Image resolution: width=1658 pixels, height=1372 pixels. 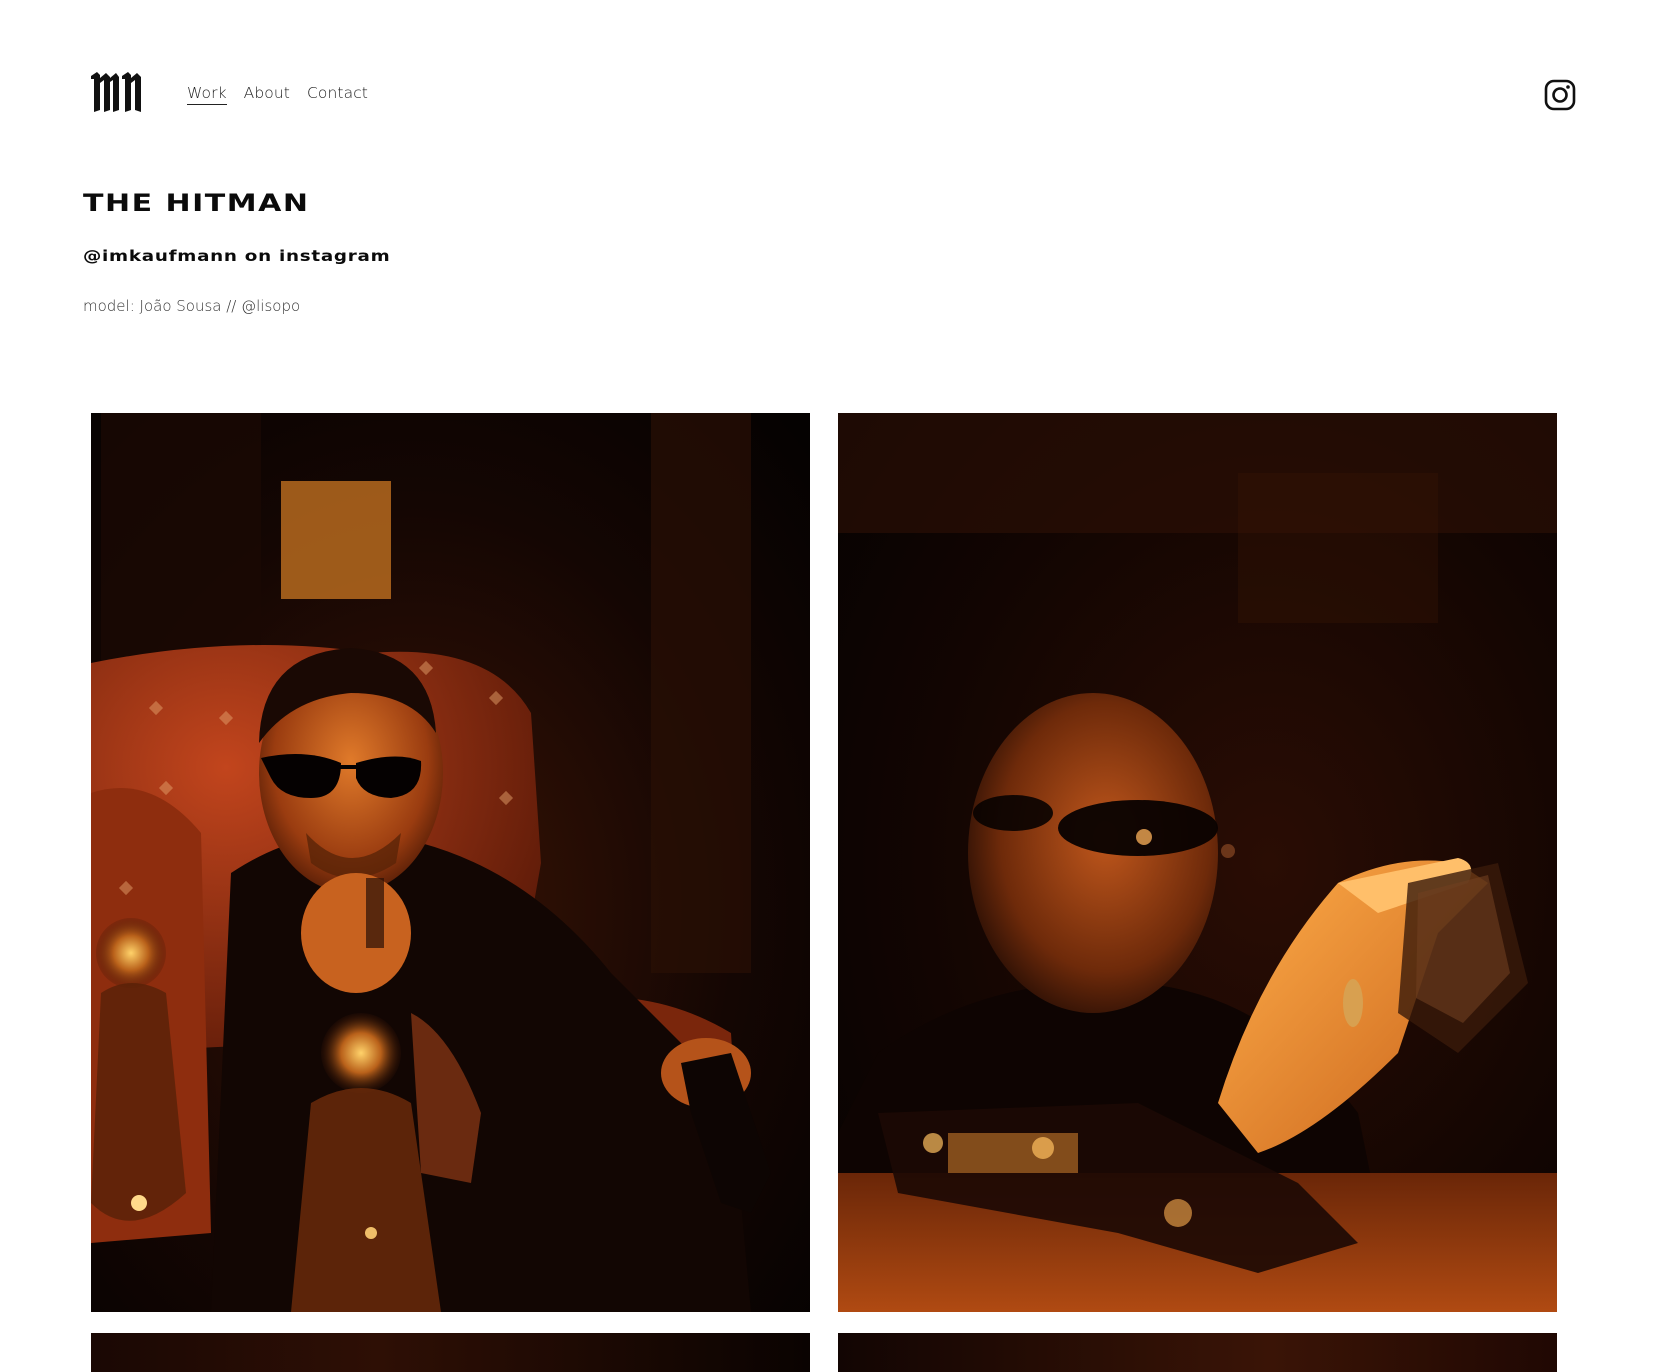 I want to click on nav-work-link: Work, so click(x=207, y=94).